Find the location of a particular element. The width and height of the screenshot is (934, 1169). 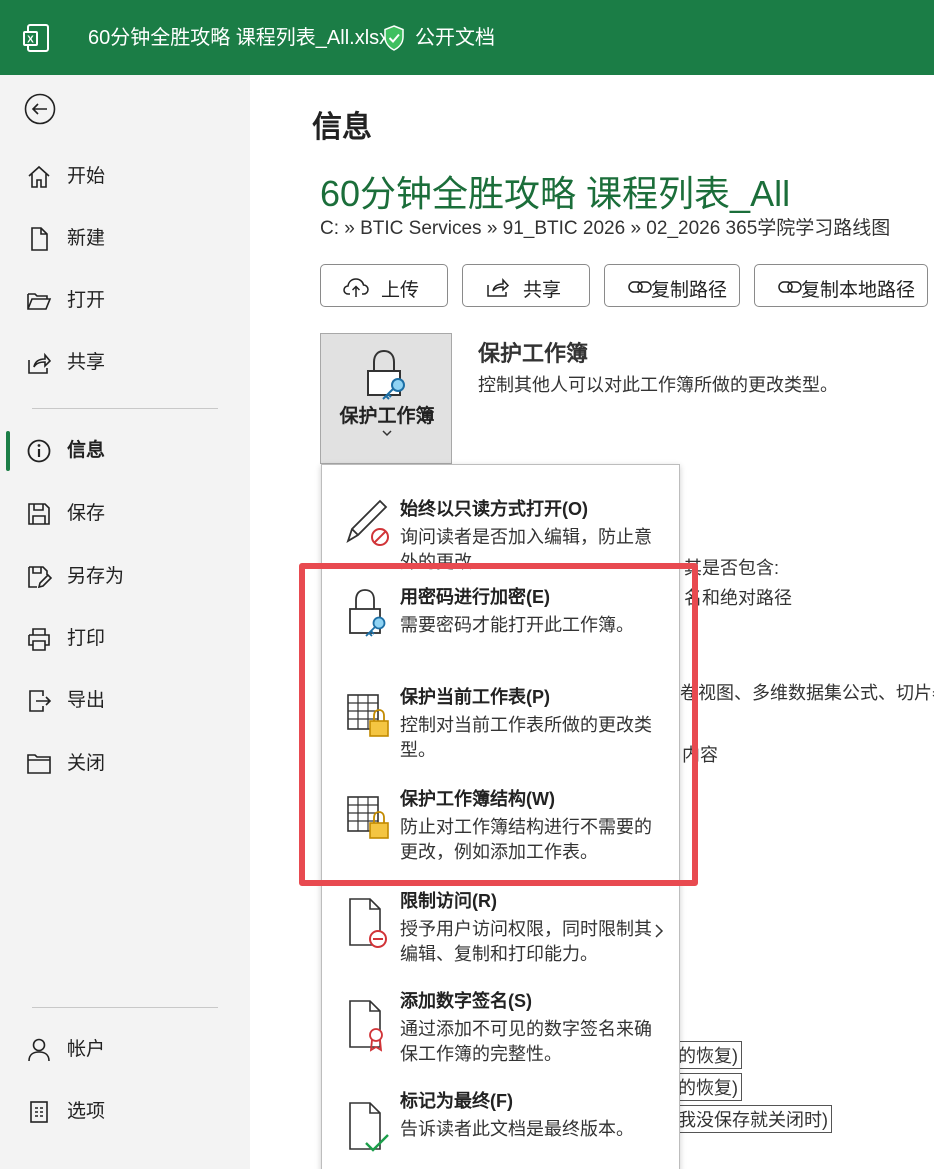

sidebar-item-label: 开始 is located at coordinates (86, 176).